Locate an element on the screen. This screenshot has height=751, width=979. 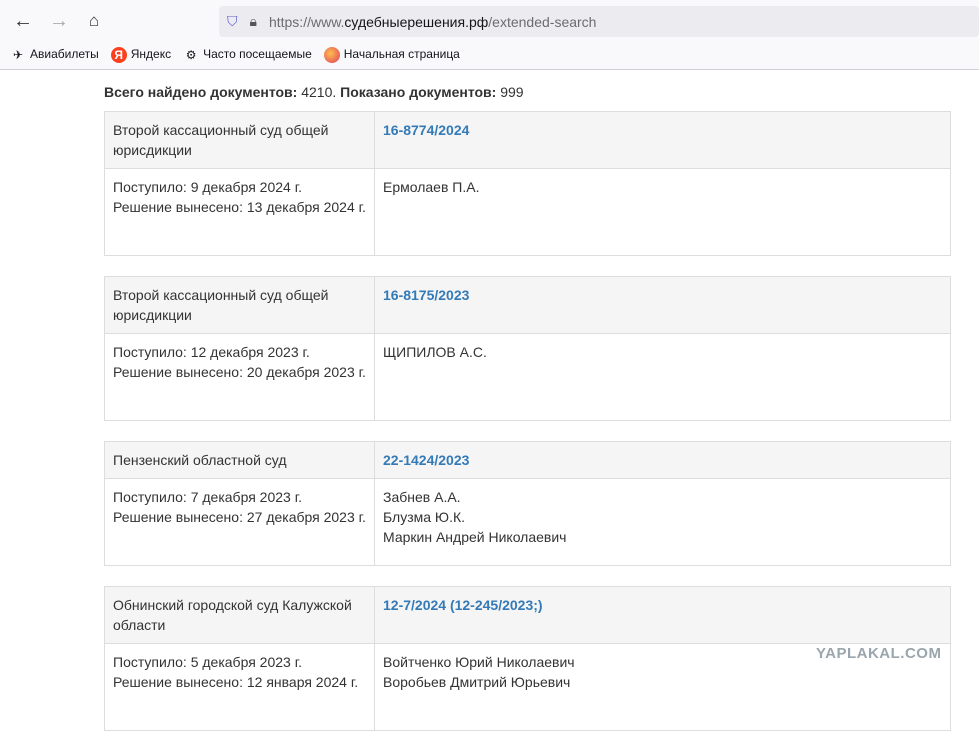
bookmark-aviabilety: ✈ Авиабилеты is located at coordinates (54, 55).